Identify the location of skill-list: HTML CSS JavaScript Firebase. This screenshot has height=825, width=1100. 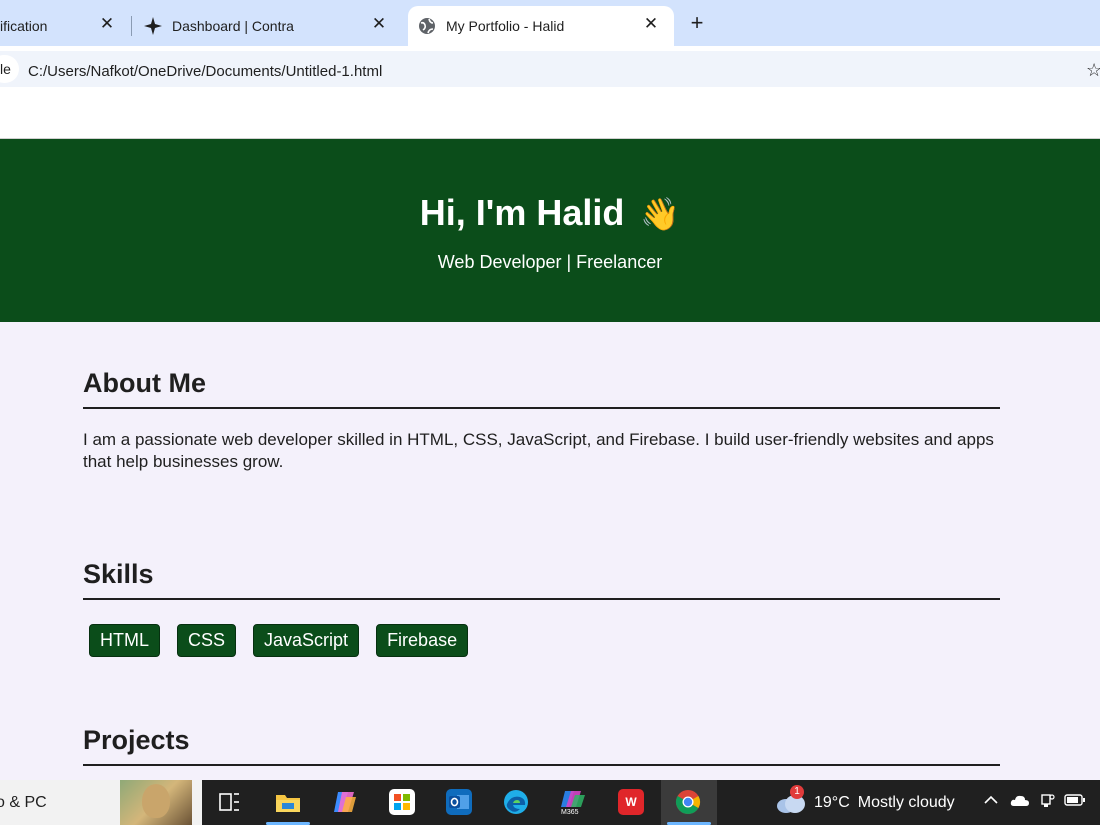
(541, 640).